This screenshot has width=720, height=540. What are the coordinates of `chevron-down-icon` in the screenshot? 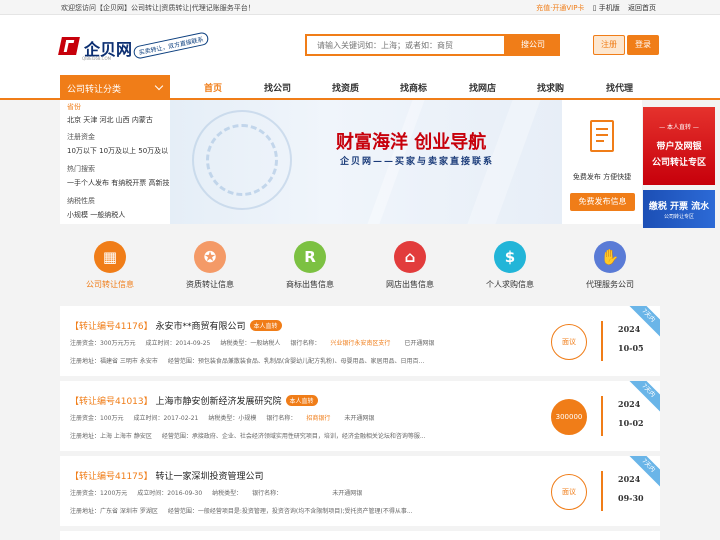 It's located at (159, 86).